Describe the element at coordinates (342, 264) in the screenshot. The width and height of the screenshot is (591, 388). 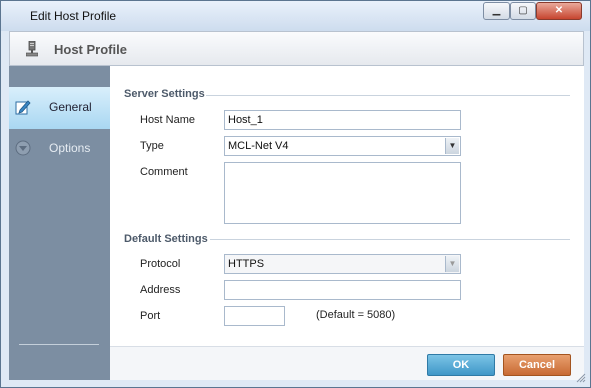
I see `protocol-select: HTTPS ▼` at that location.